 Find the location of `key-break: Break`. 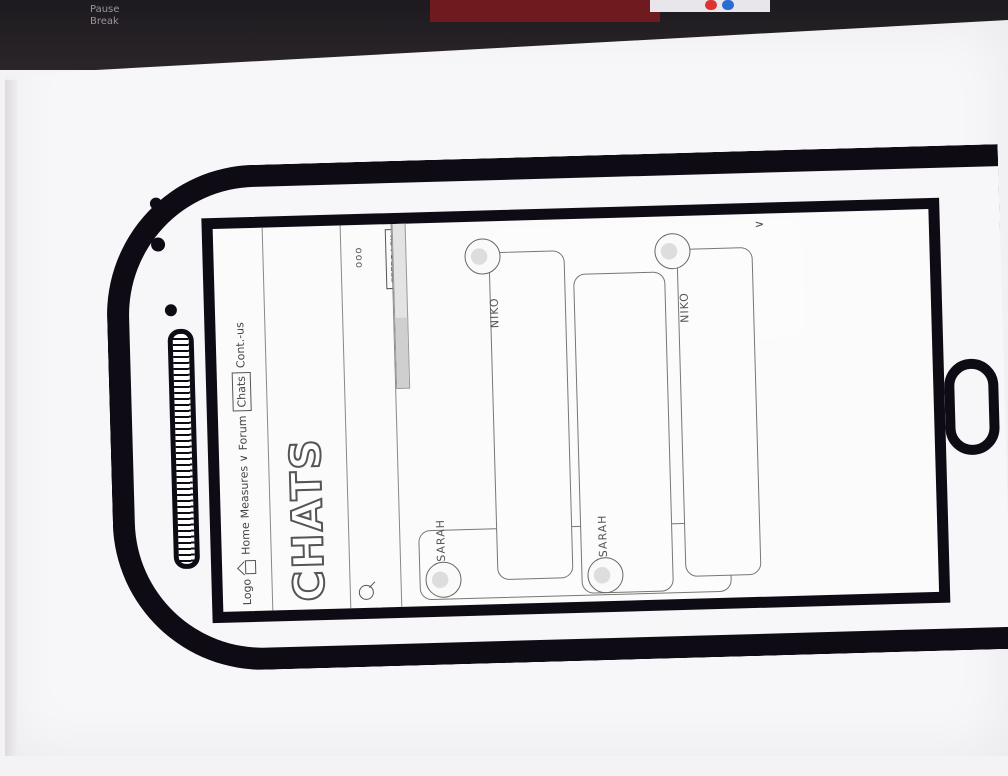

key-break: Break is located at coordinates (104, 21).